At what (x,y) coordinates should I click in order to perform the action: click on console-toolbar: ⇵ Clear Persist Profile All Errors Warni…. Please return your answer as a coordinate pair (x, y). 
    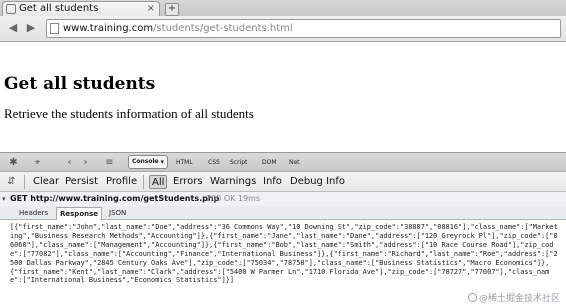
    Looking at the image, I should click on (283, 182).